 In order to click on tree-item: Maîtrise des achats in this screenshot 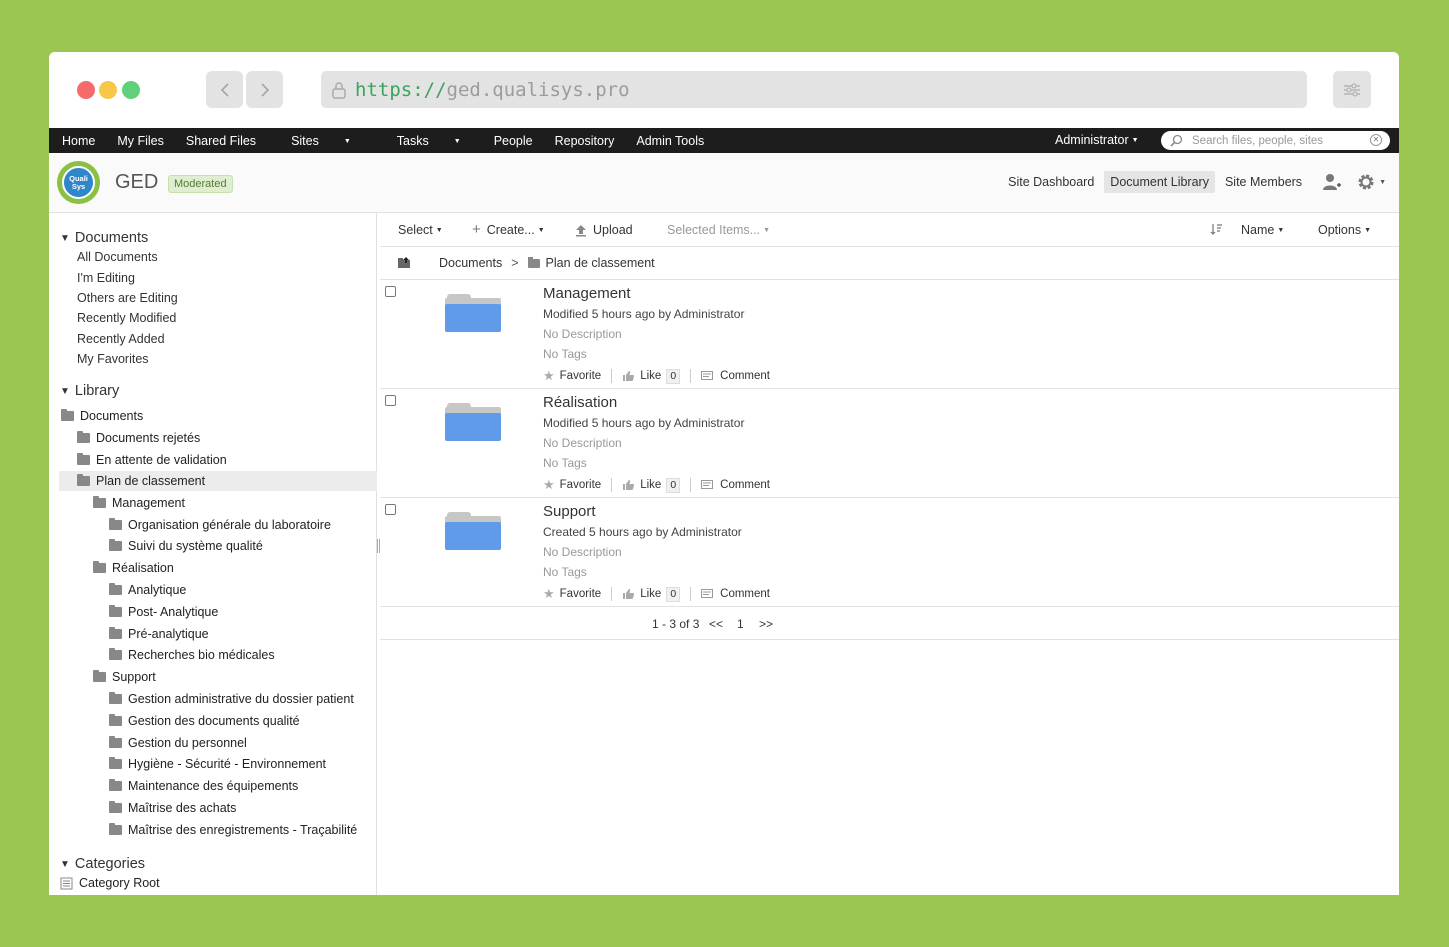, I will do `click(172, 808)`.